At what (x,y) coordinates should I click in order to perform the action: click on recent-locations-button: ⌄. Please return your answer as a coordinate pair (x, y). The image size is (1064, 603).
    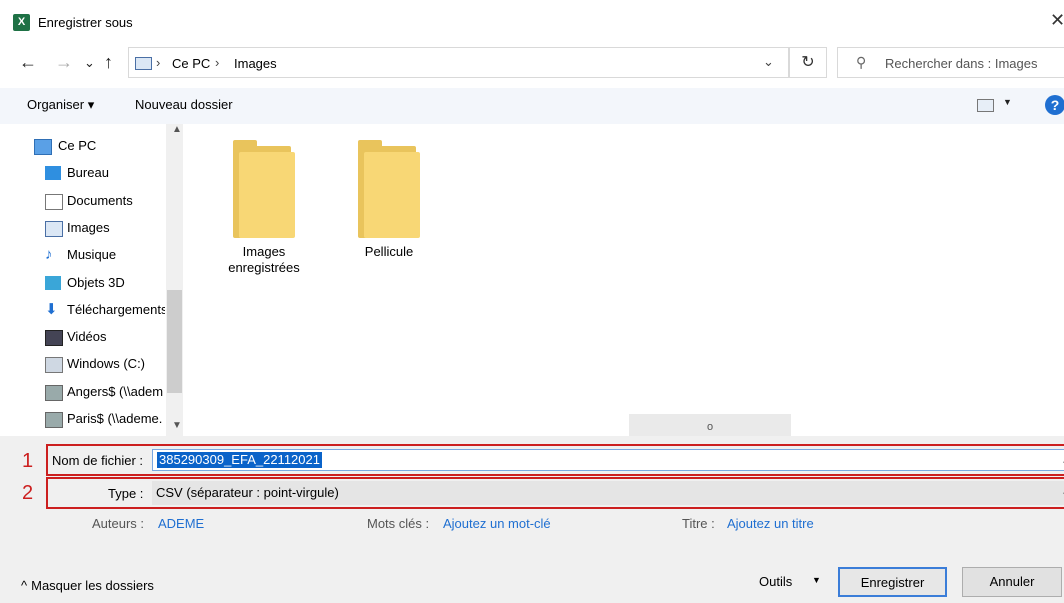
    Looking at the image, I should click on (89, 63).